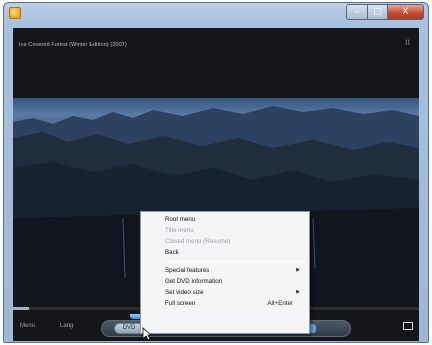  I want to click on menu-item-label: Set video size, so click(184, 292).